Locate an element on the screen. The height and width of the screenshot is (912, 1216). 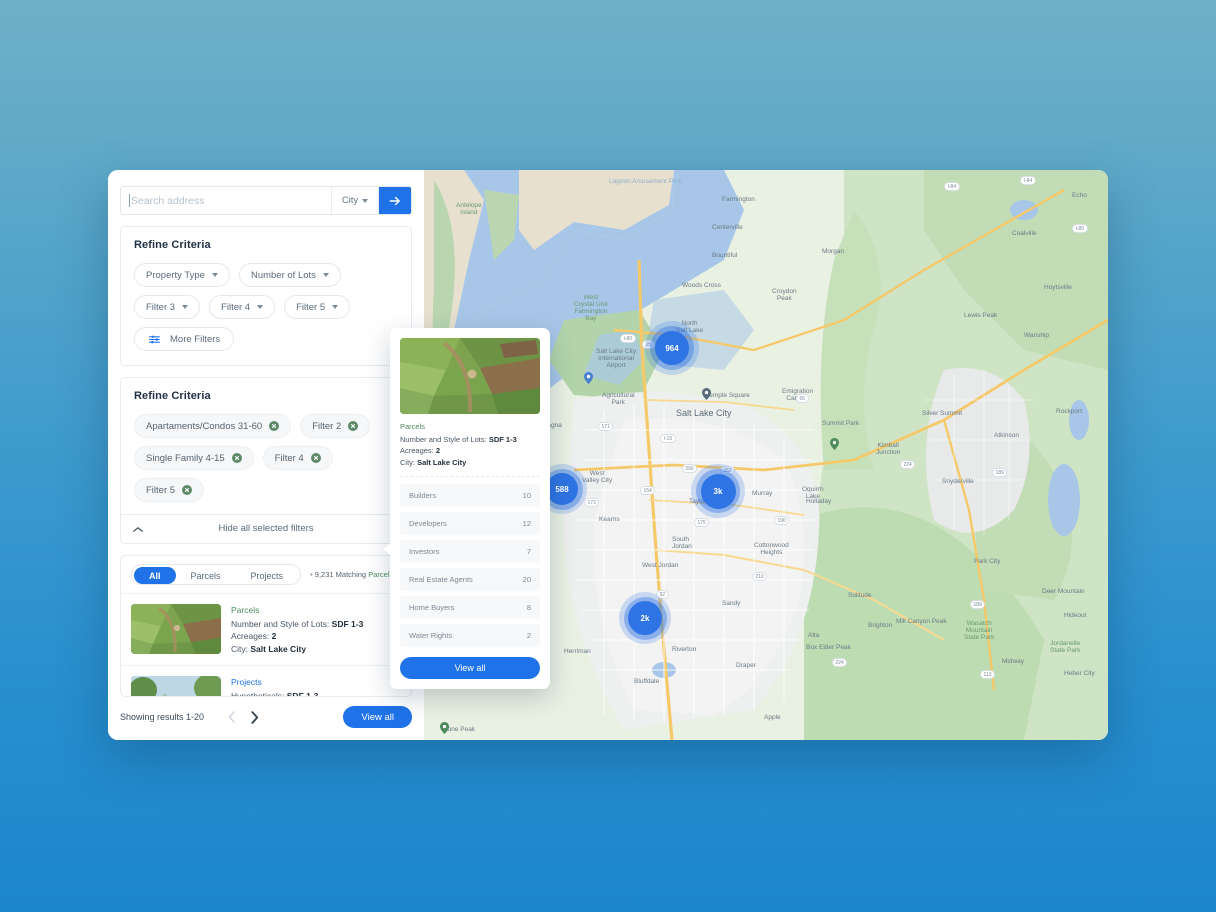
popup-view-all-button: View all is located at coordinates (470, 667).